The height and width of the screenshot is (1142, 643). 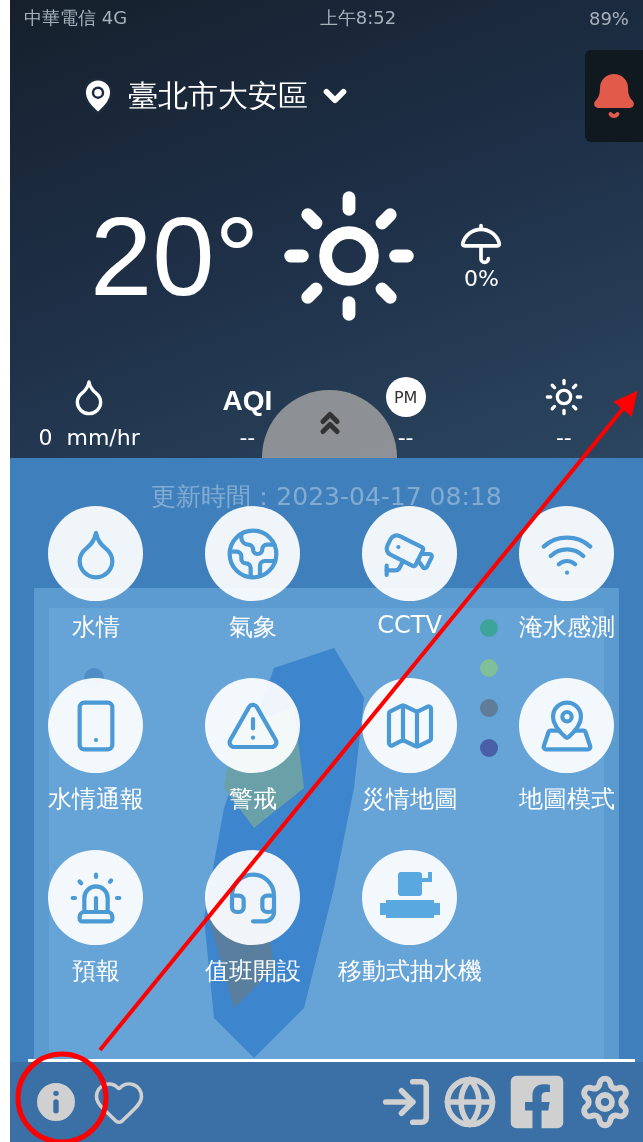 I want to click on pm-badge: PM, so click(x=405, y=397).